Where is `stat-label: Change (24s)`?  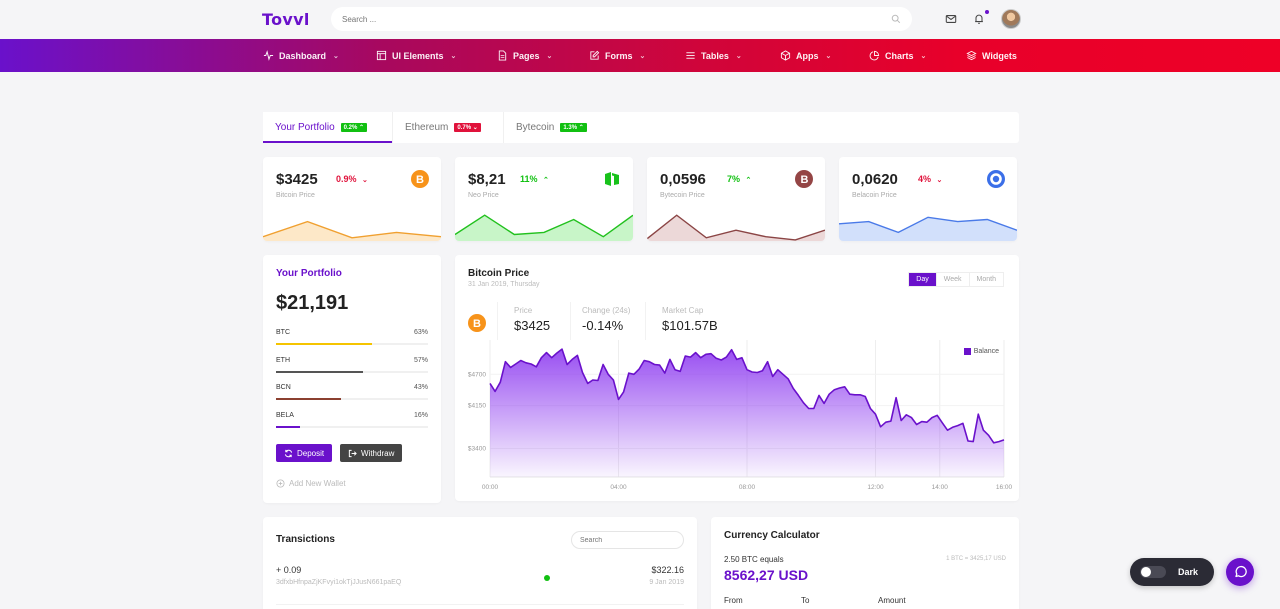
stat-label: Change (24s) is located at coordinates (606, 310).